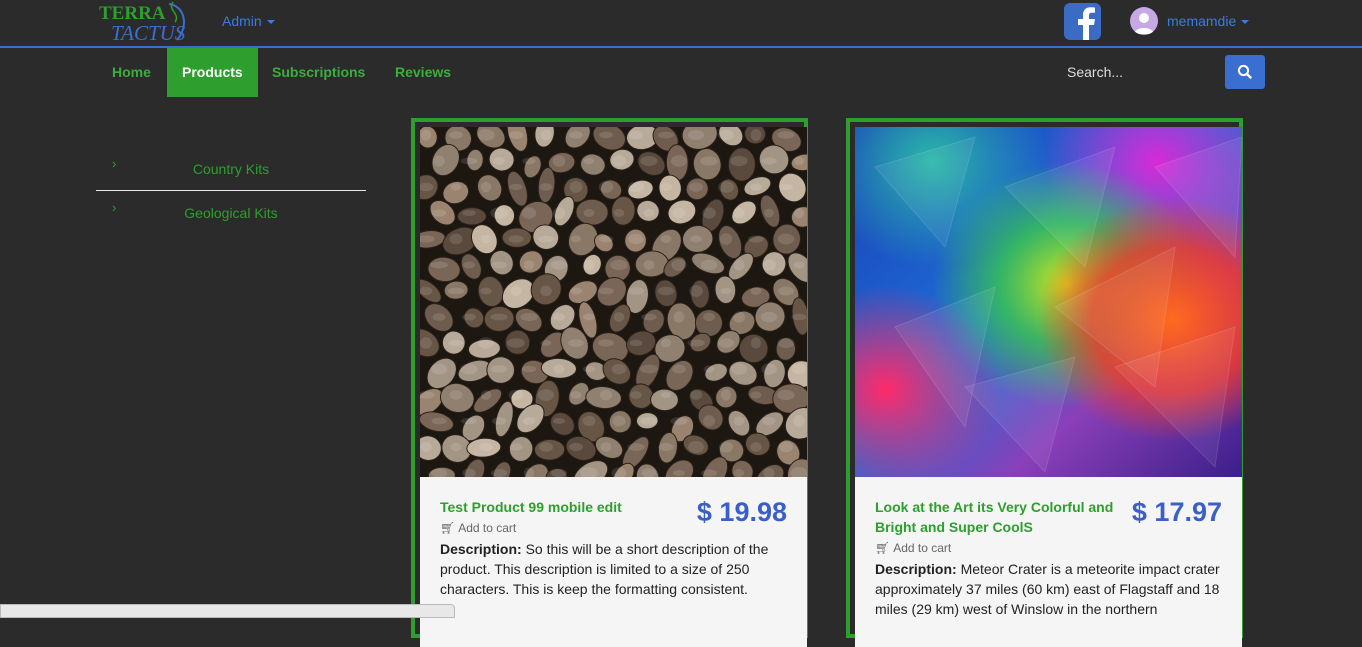 This screenshot has height=647, width=1362. Describe the element at coordinates (231, 169) in the screenshot. I see `sidebar-item-label: Country Kits` at that location.